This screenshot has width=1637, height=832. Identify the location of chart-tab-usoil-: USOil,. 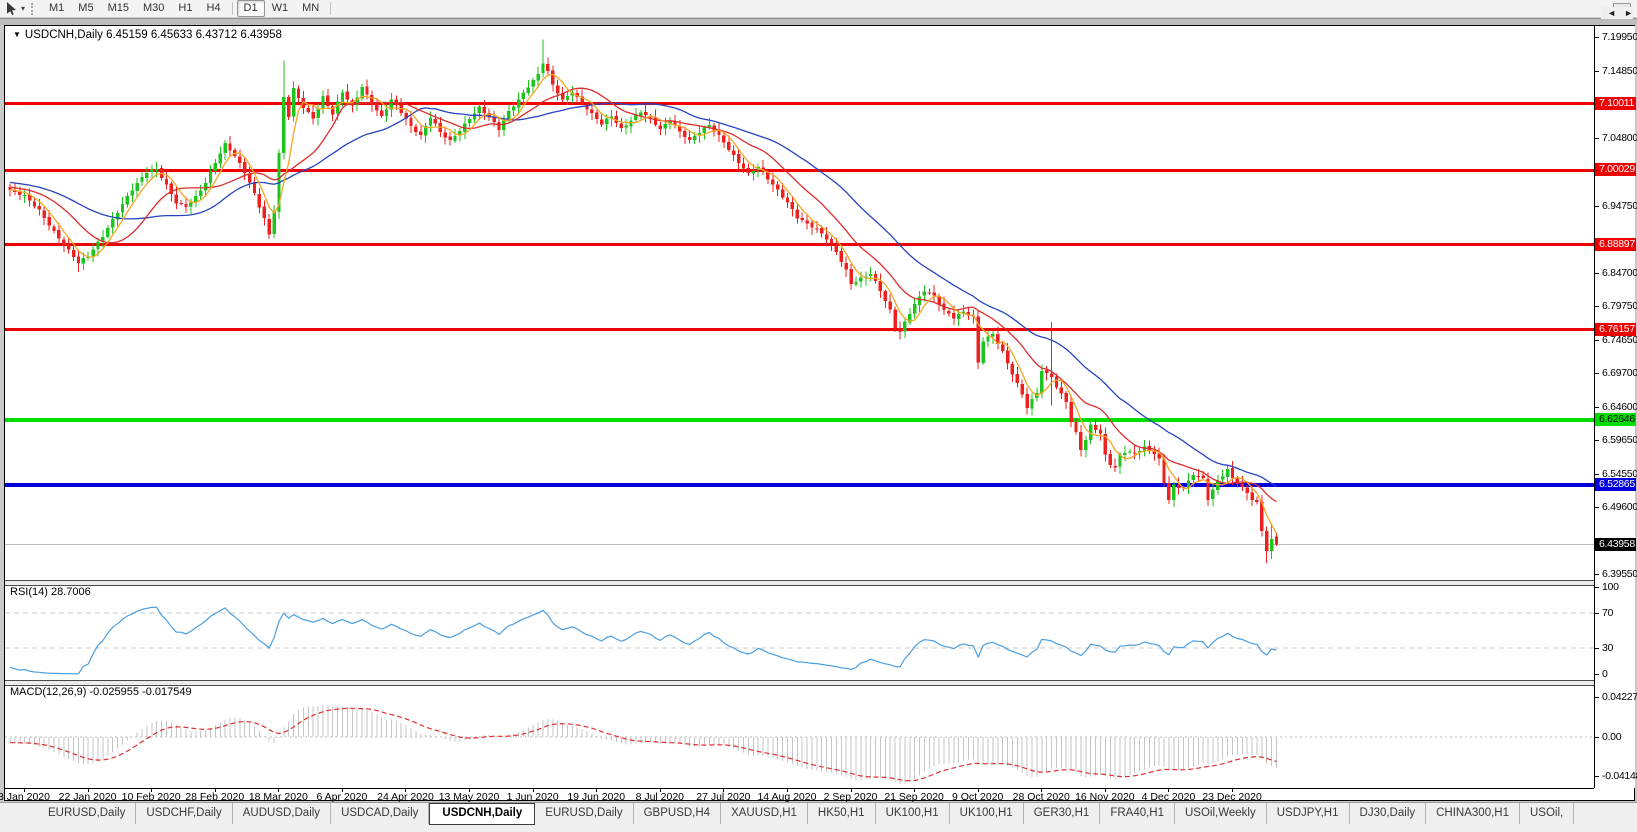
(1547, 813).